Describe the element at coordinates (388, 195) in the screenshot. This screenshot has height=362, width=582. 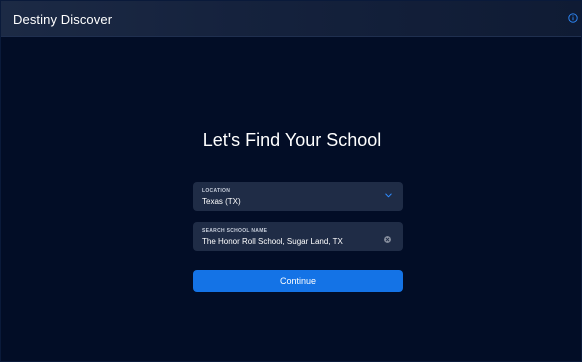
I see `chevron-down-icon` at that location.